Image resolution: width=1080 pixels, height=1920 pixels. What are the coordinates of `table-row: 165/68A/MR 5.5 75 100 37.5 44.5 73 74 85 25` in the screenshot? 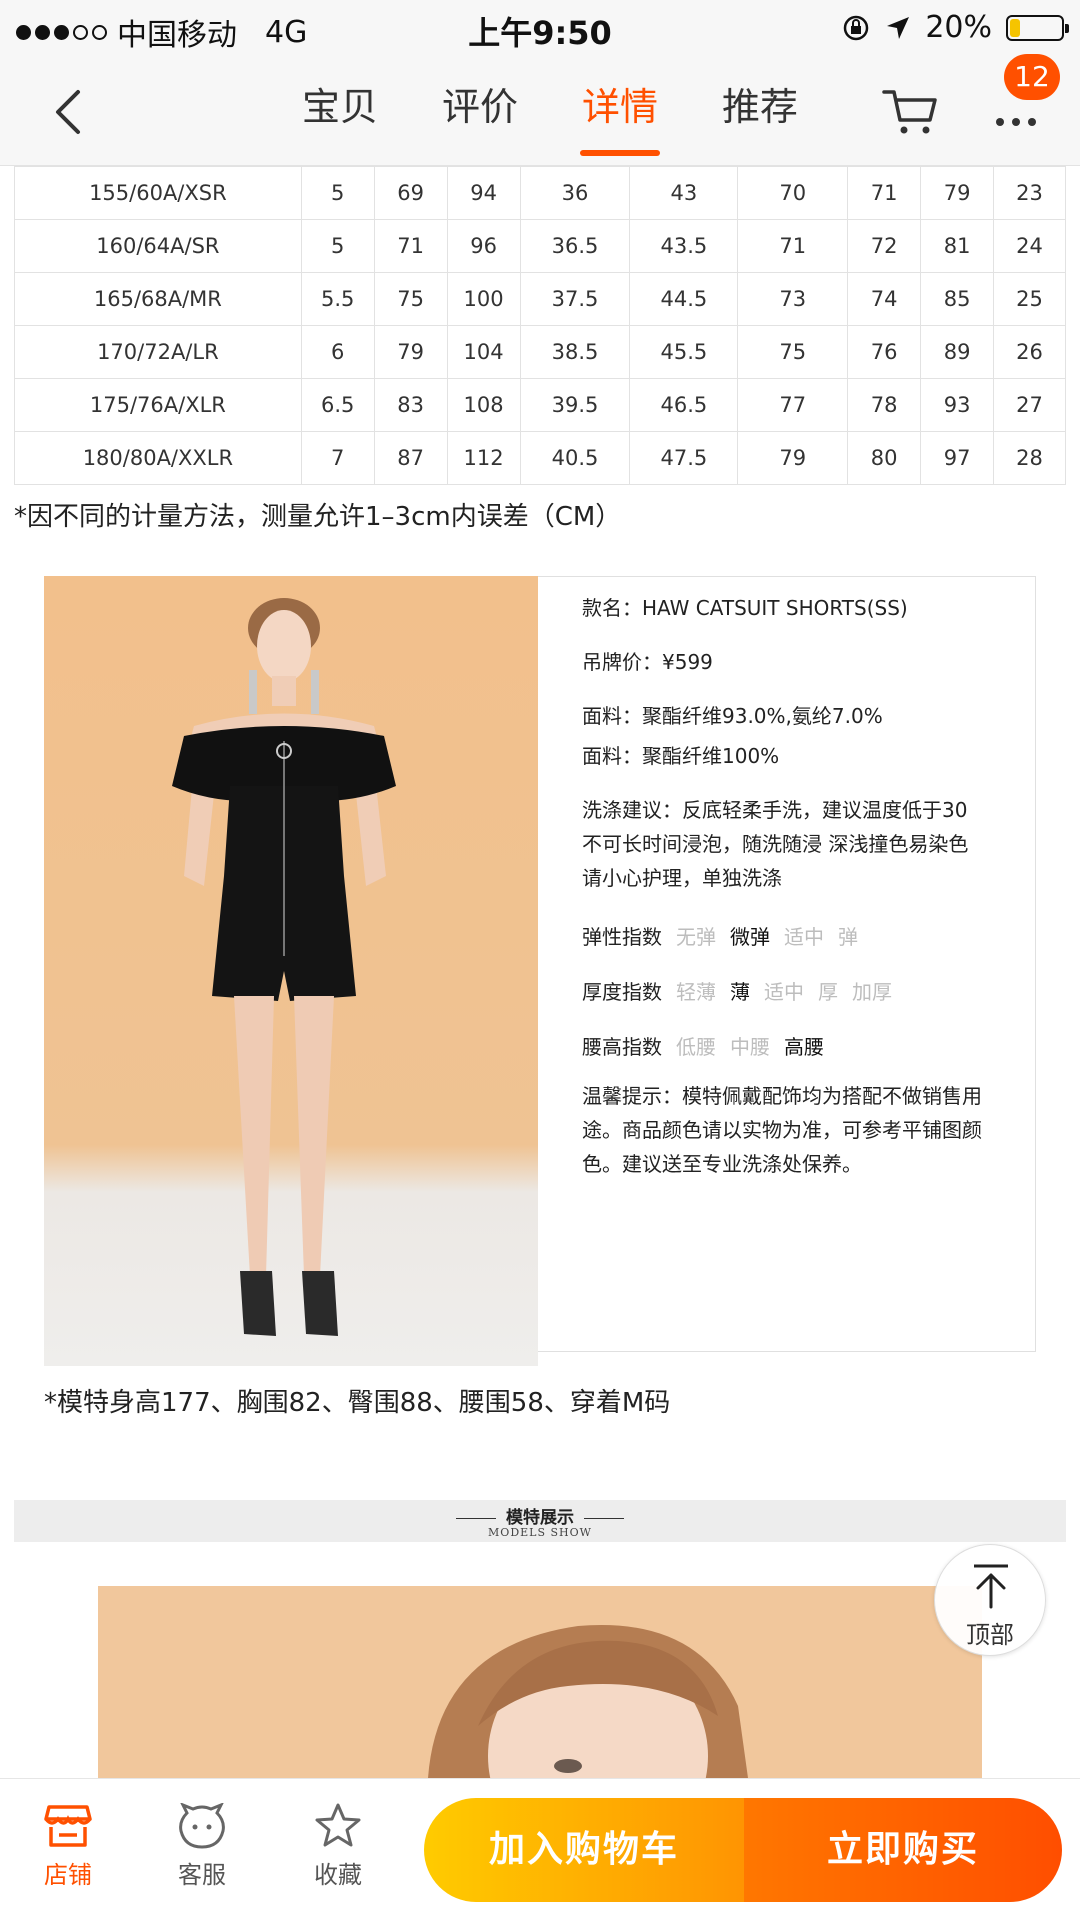 It's located at (540, 299).